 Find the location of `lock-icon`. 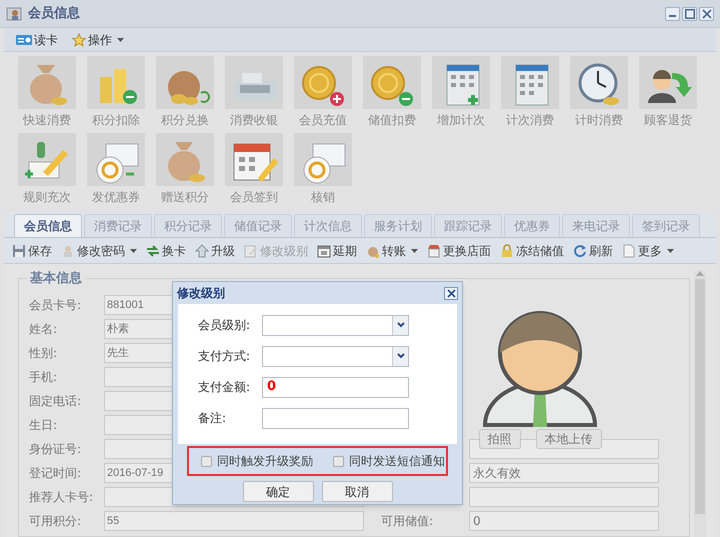

lock-icon is located at coordinates (507, 251).